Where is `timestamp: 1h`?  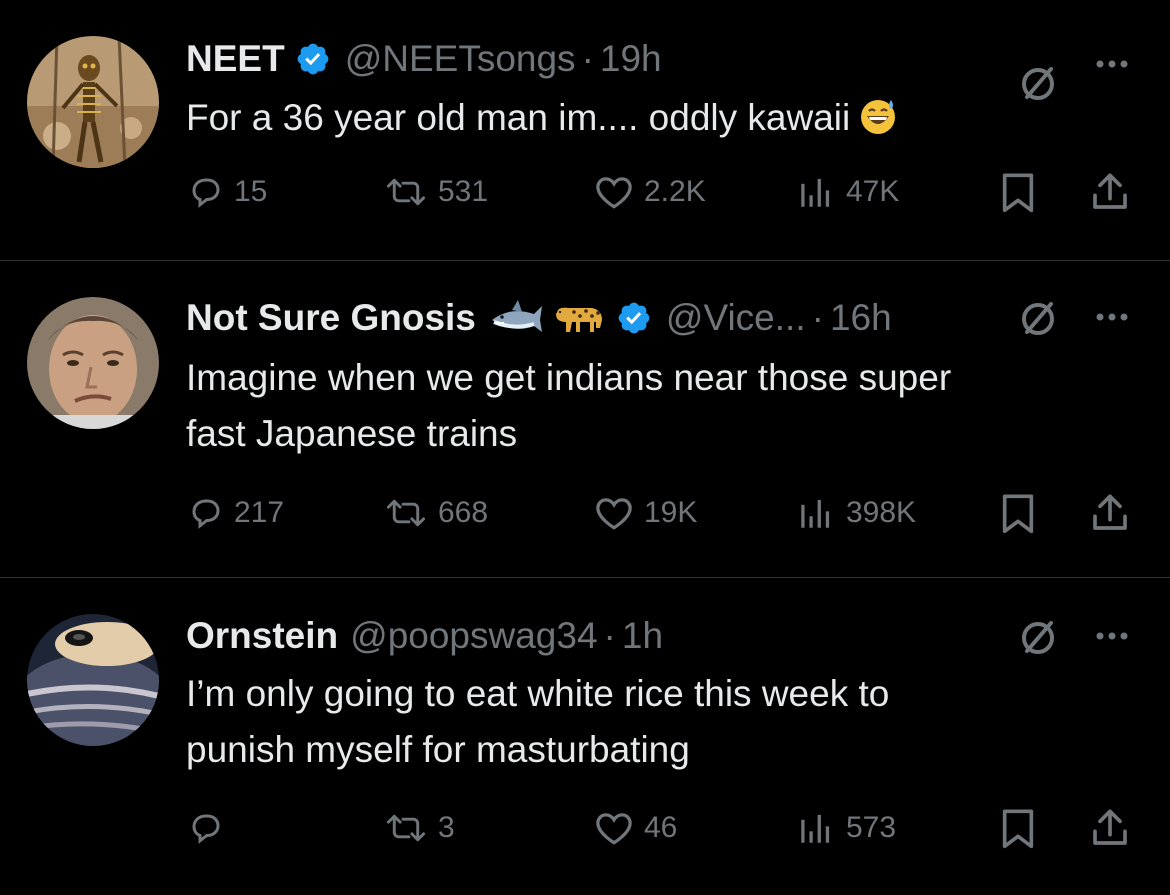
timestamp: 1h is located at coordinates (642, 636).